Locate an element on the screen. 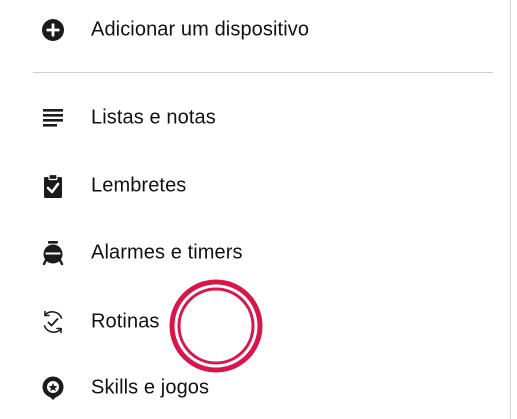  menu-item-label: Adicionar um dispositivo is located at coordinates (200, 29).